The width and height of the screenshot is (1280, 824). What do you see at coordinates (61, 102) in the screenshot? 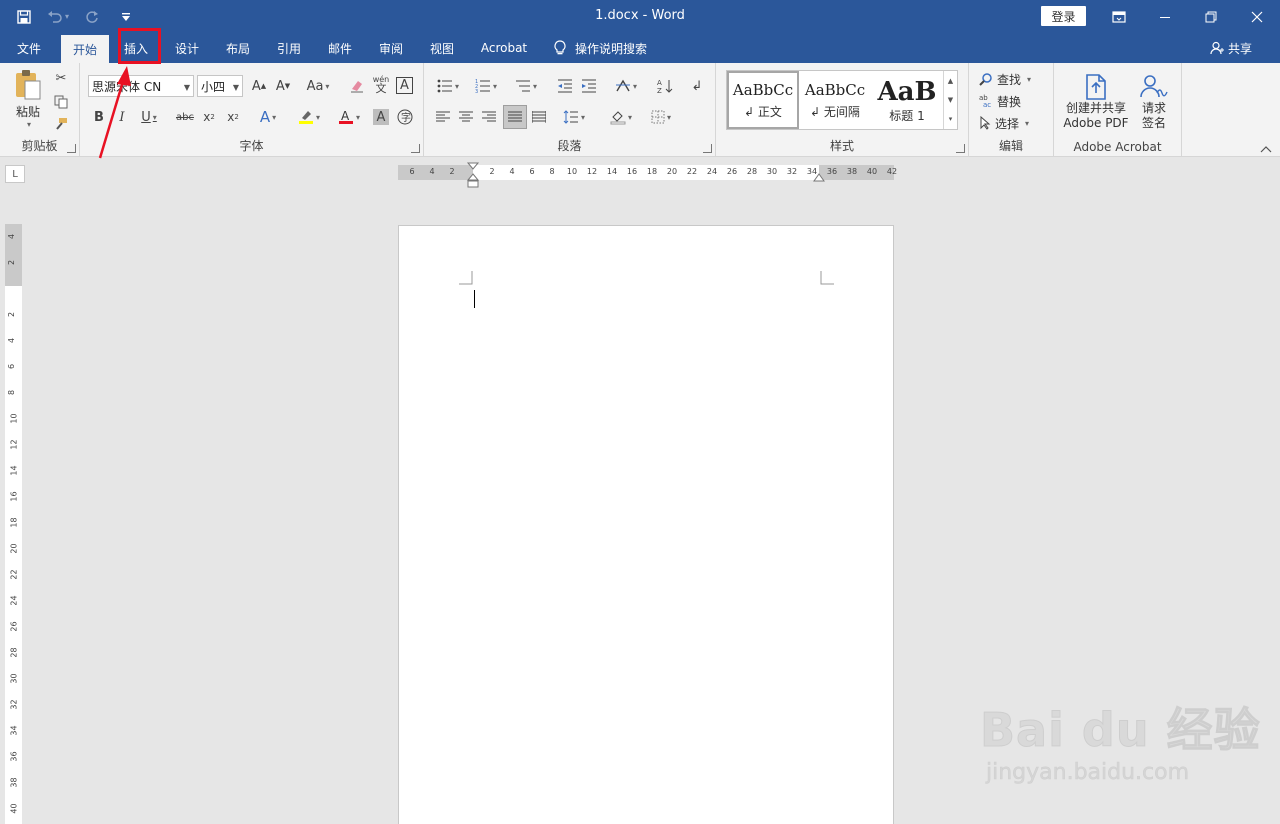
I see `copy-icon` at bounding box center [61, 102].